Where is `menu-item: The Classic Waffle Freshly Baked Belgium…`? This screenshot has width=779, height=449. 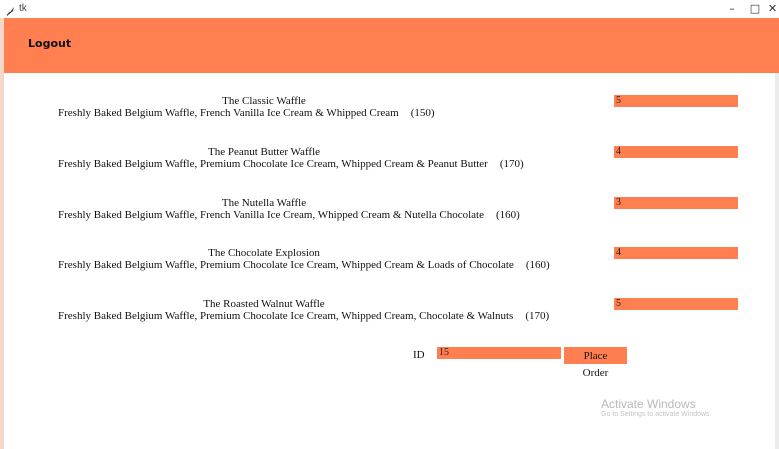
menu-item: The Classic Waffle Freshly Baked Belgium… is located at coordinates (389, 115).